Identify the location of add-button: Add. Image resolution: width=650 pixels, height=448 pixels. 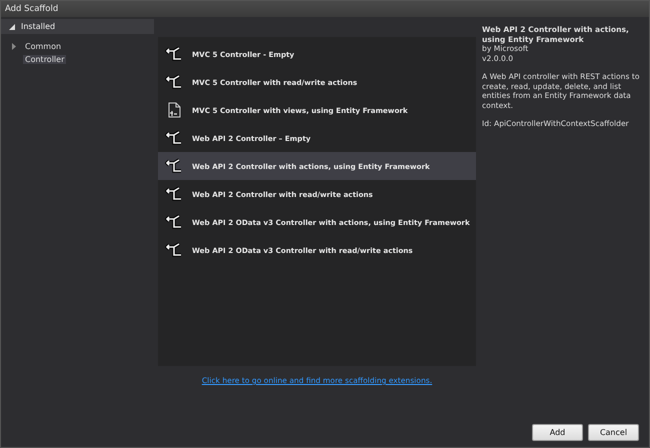
(557, 432).